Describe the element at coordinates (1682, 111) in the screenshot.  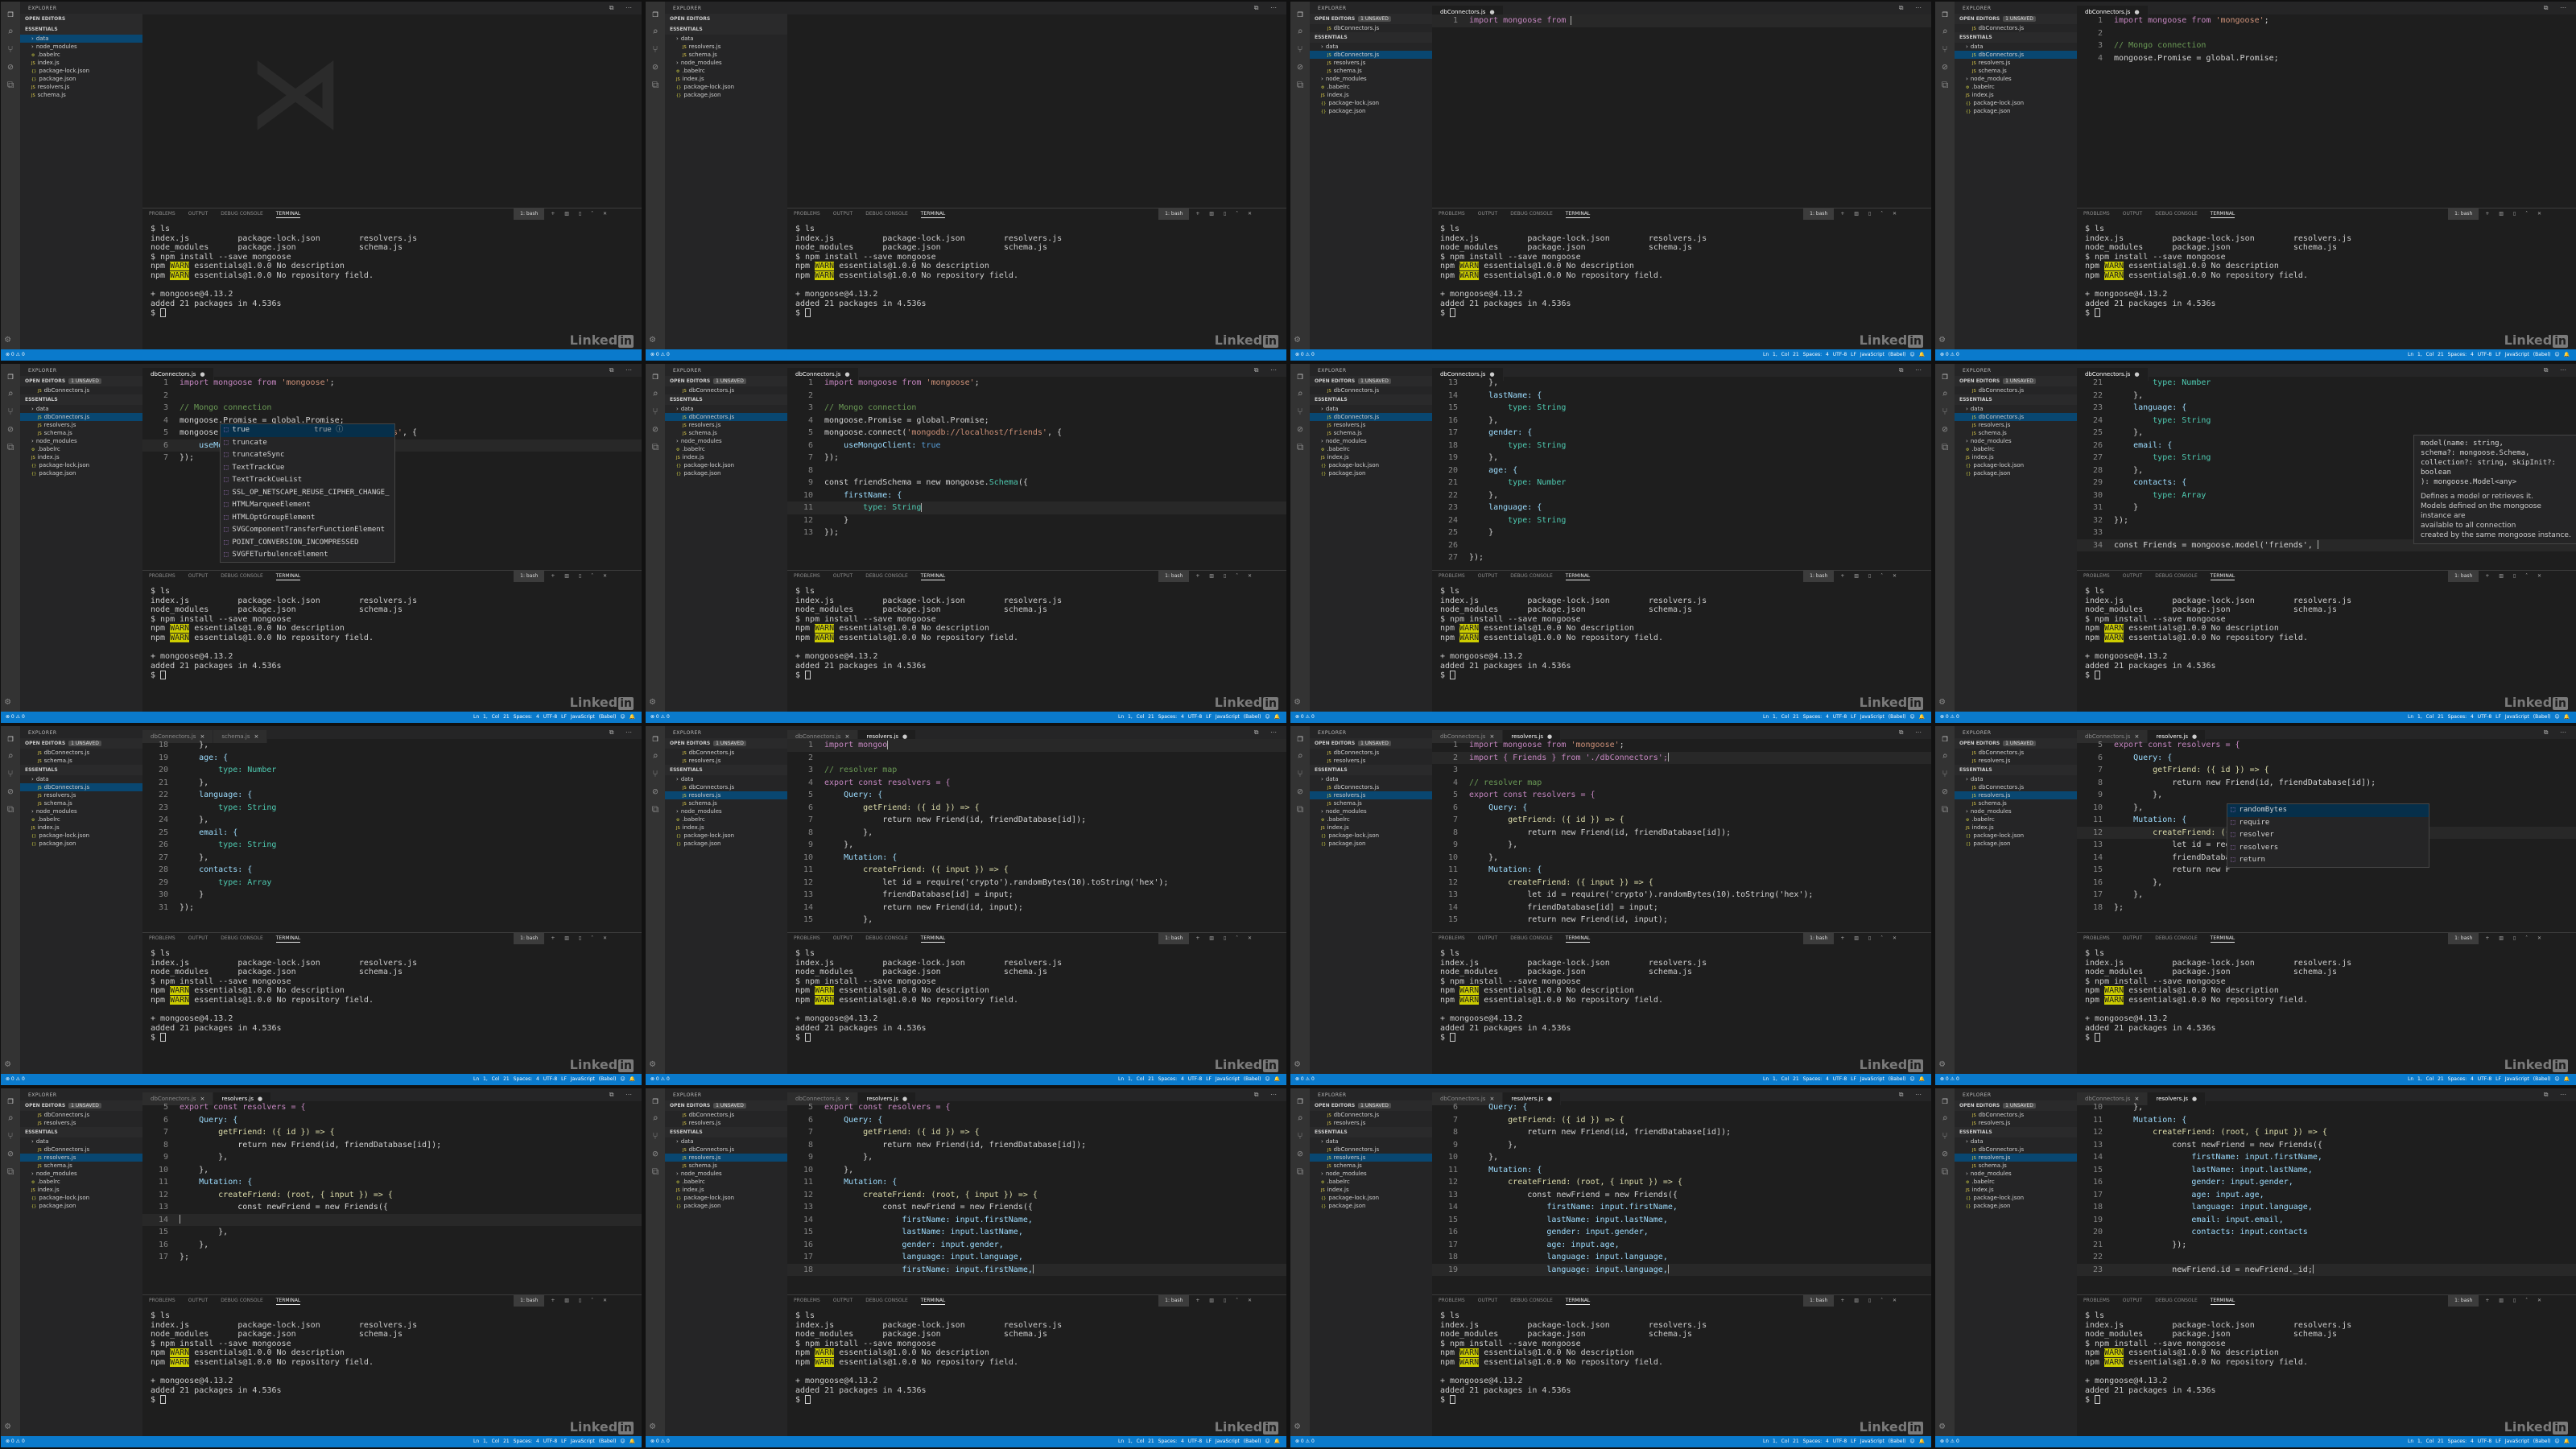
I see `code-editor: 1 import mongoose from` at that location.